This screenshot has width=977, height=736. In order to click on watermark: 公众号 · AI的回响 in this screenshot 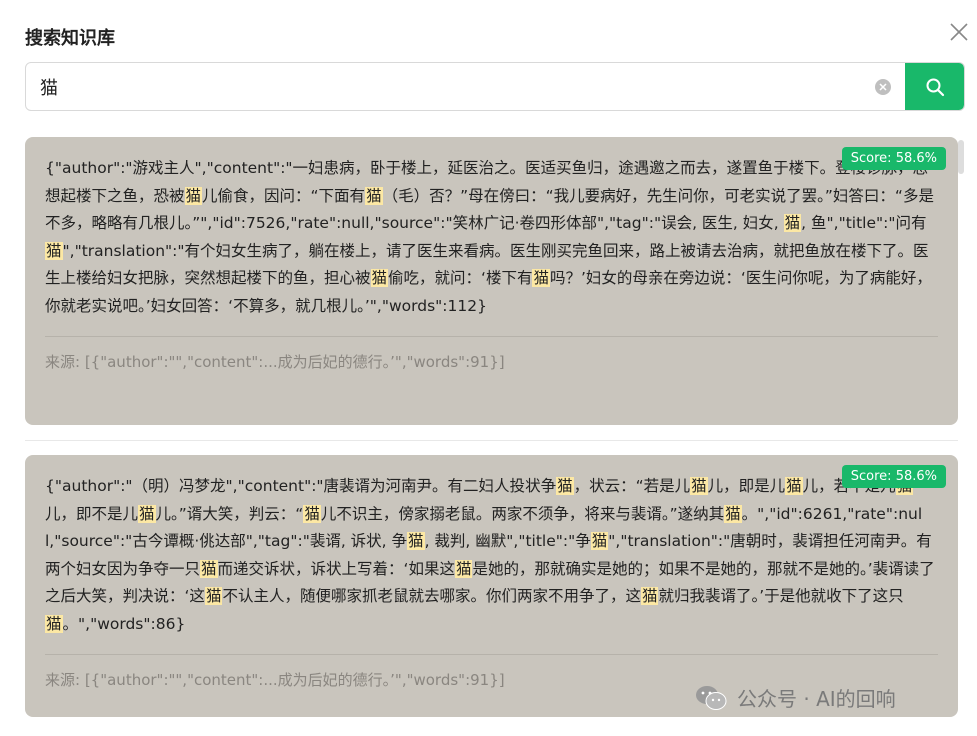, I will do `click(795, 697)`.